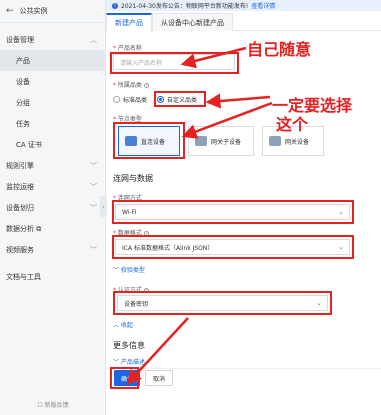  I want to click on sidebar-sub-task: 任务, so click(52, 123).